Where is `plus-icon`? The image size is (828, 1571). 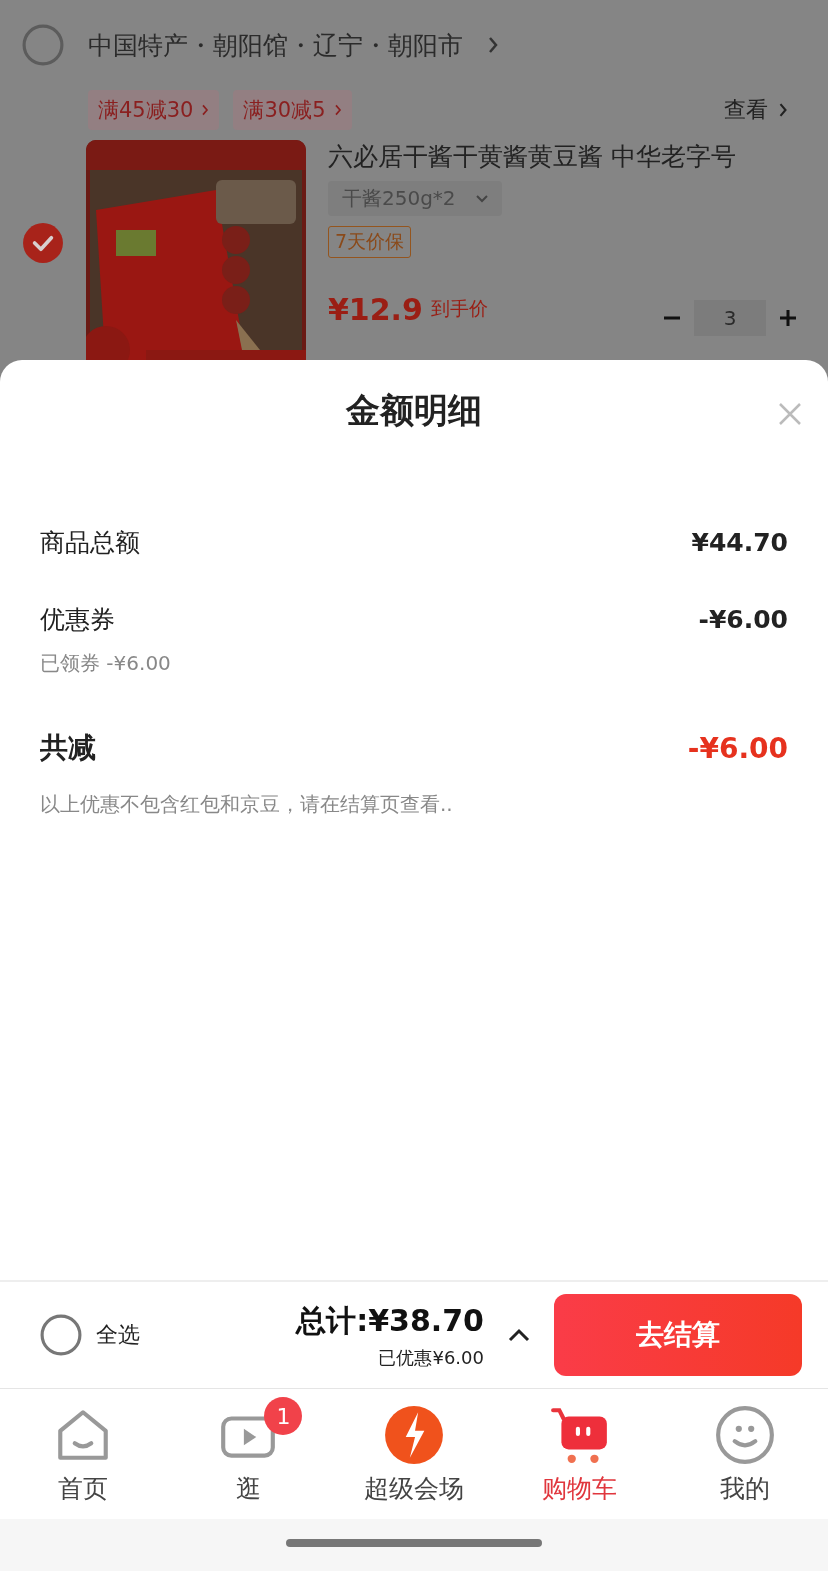 plus-icon is located at coordinates (788, 318).